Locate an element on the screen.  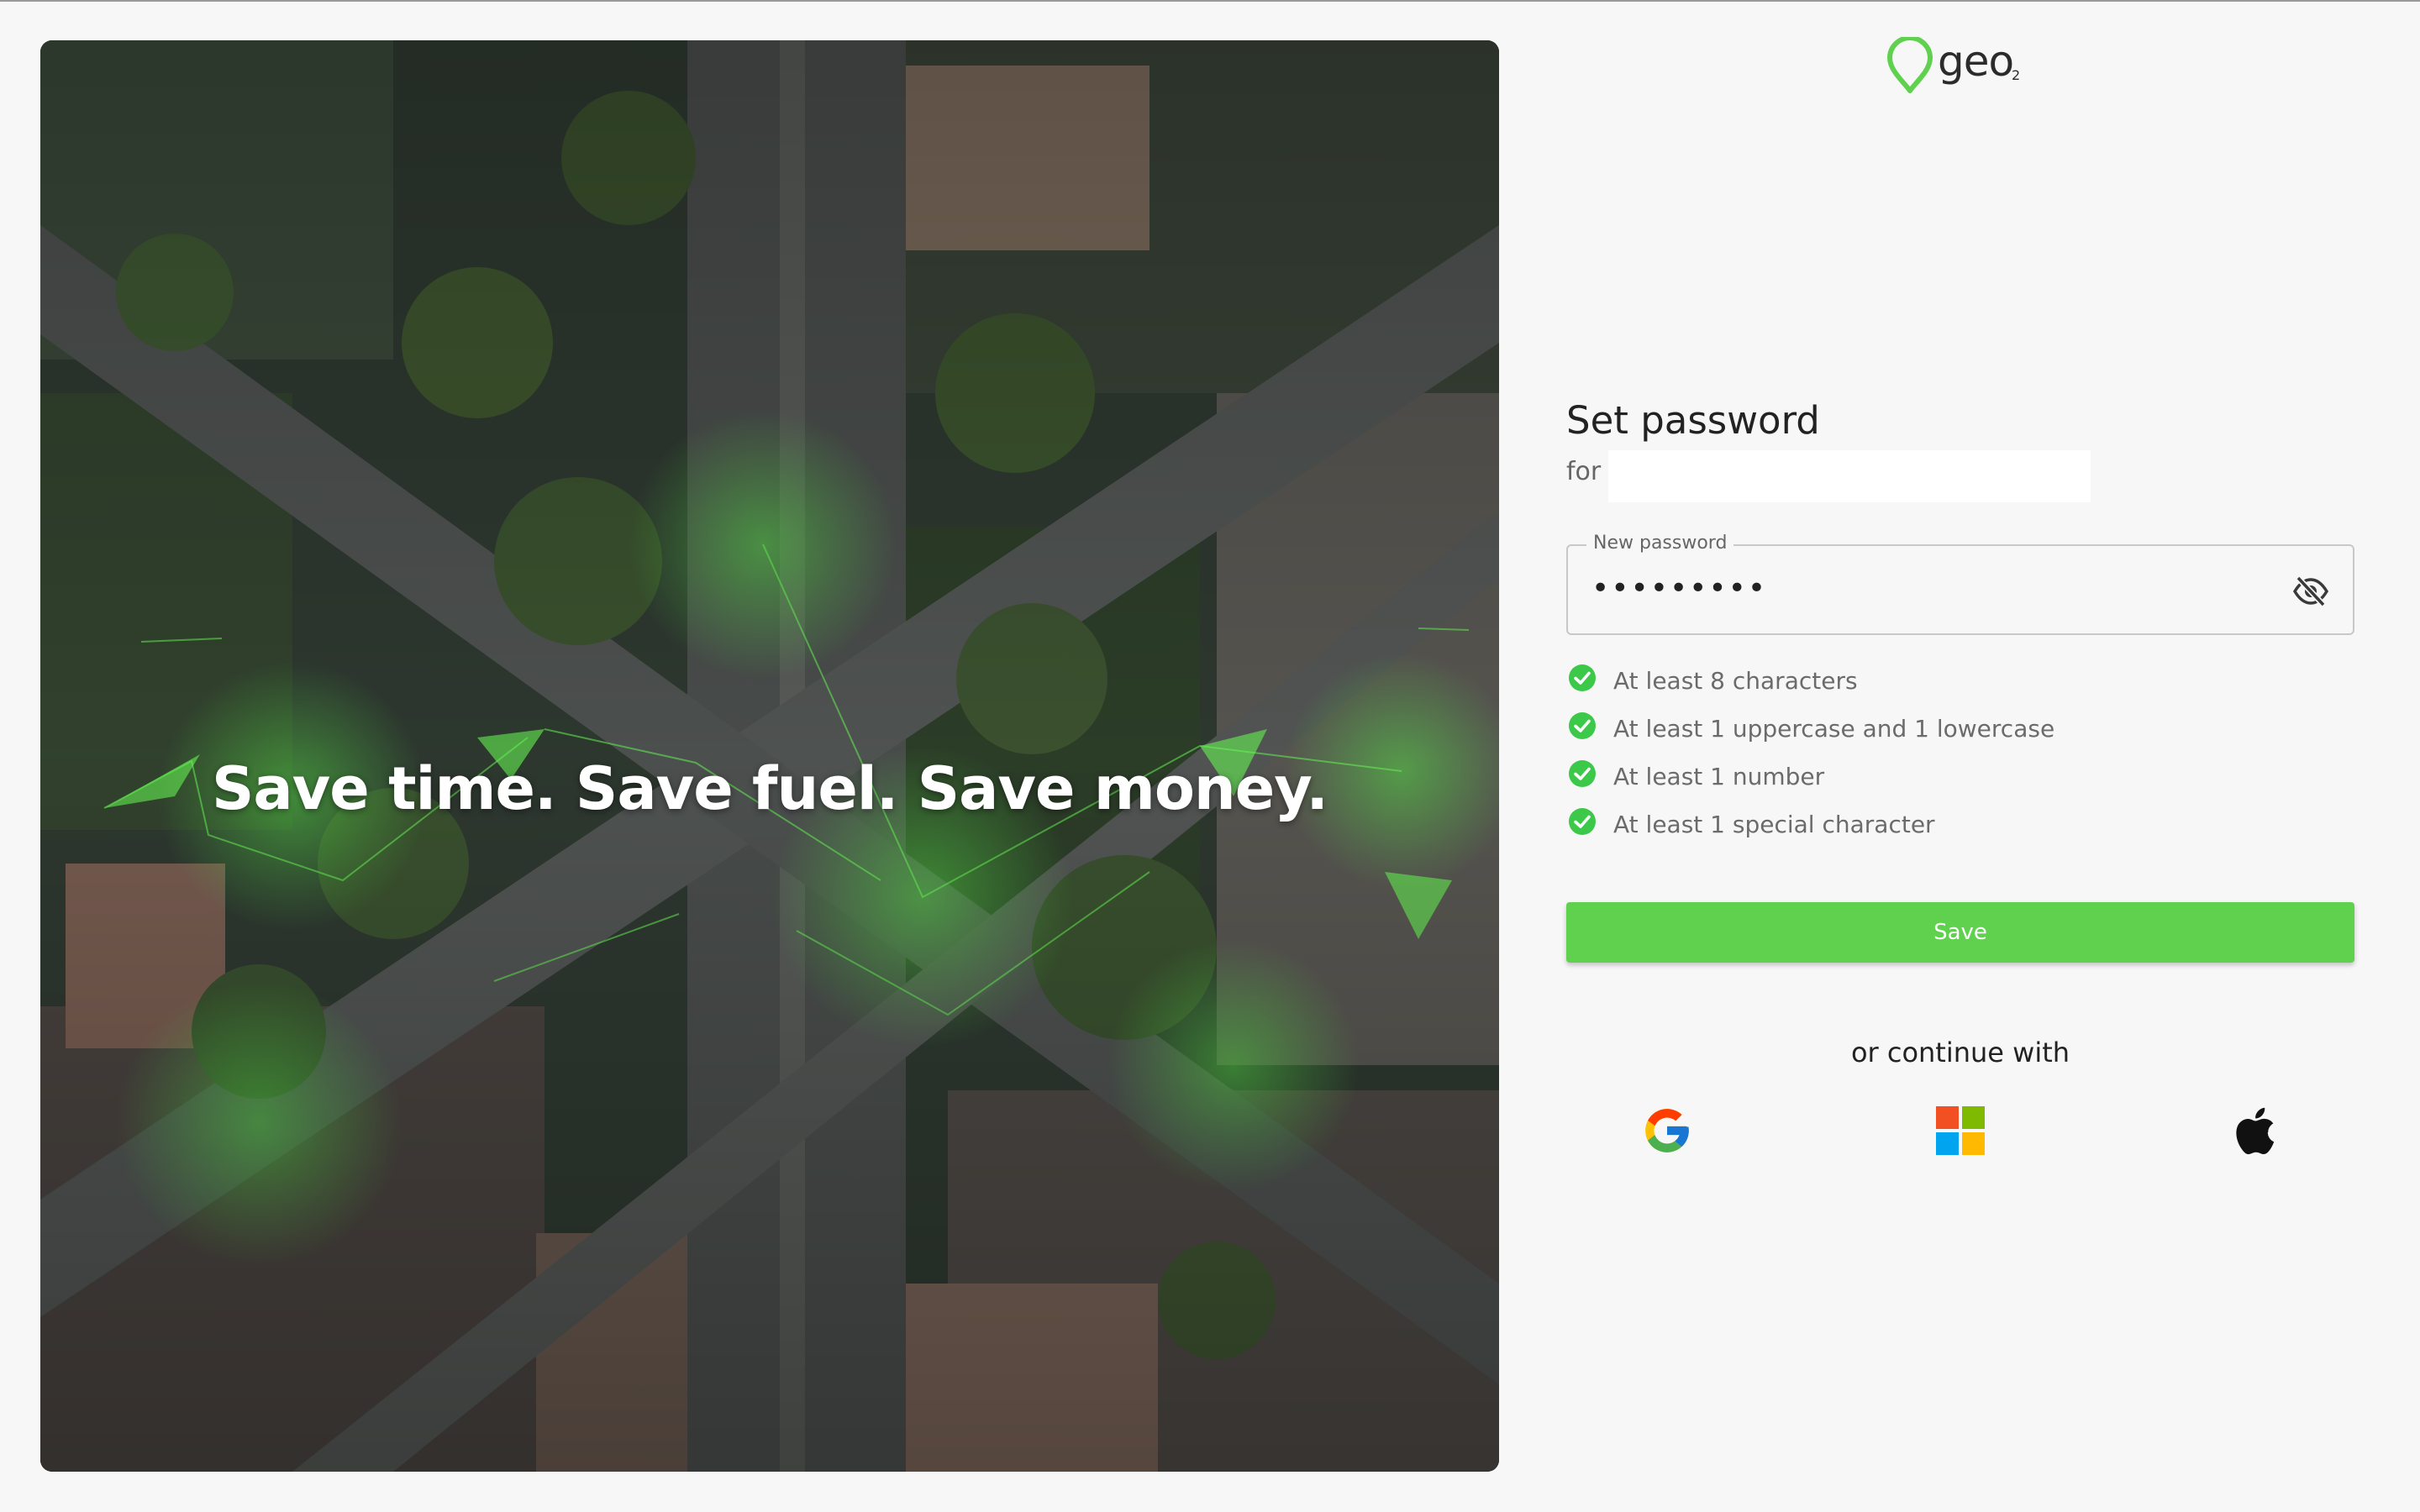
logo-subscript: 2 is located at coordinates (2016, 75).